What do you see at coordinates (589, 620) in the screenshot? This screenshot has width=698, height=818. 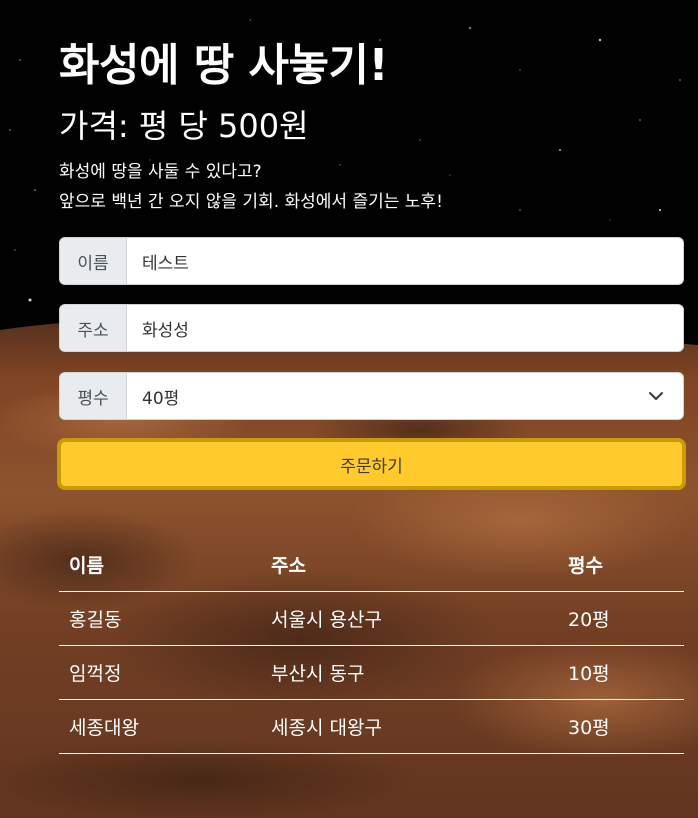 I see `table-cell-size: 20평` at bounding box center [589, 620].